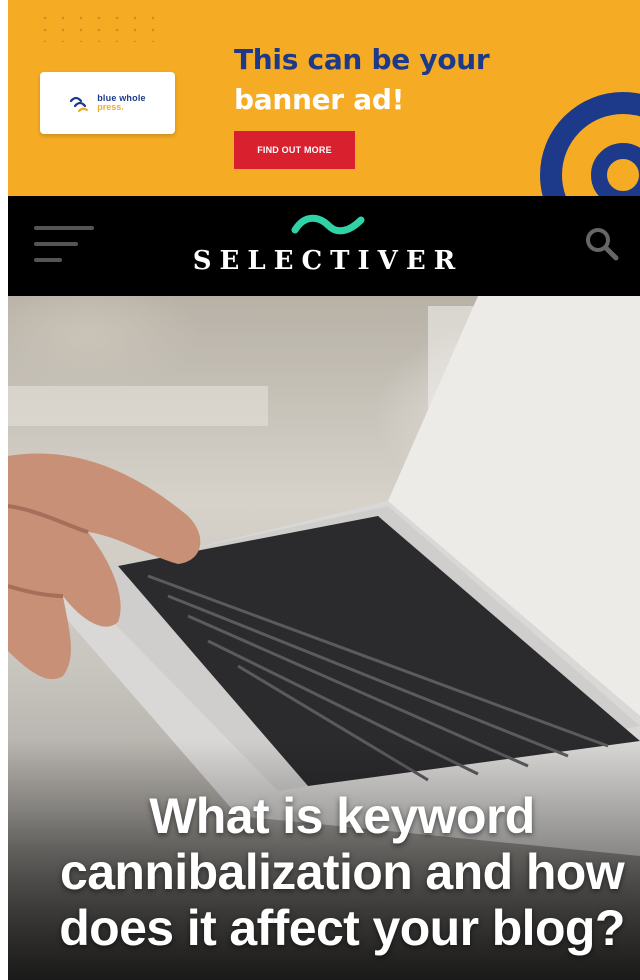 The width and height of the screenshot is (640, 980). Describe the element at coordinates (101, 27) in the screenshot. I see `dot-pattern` at that location.